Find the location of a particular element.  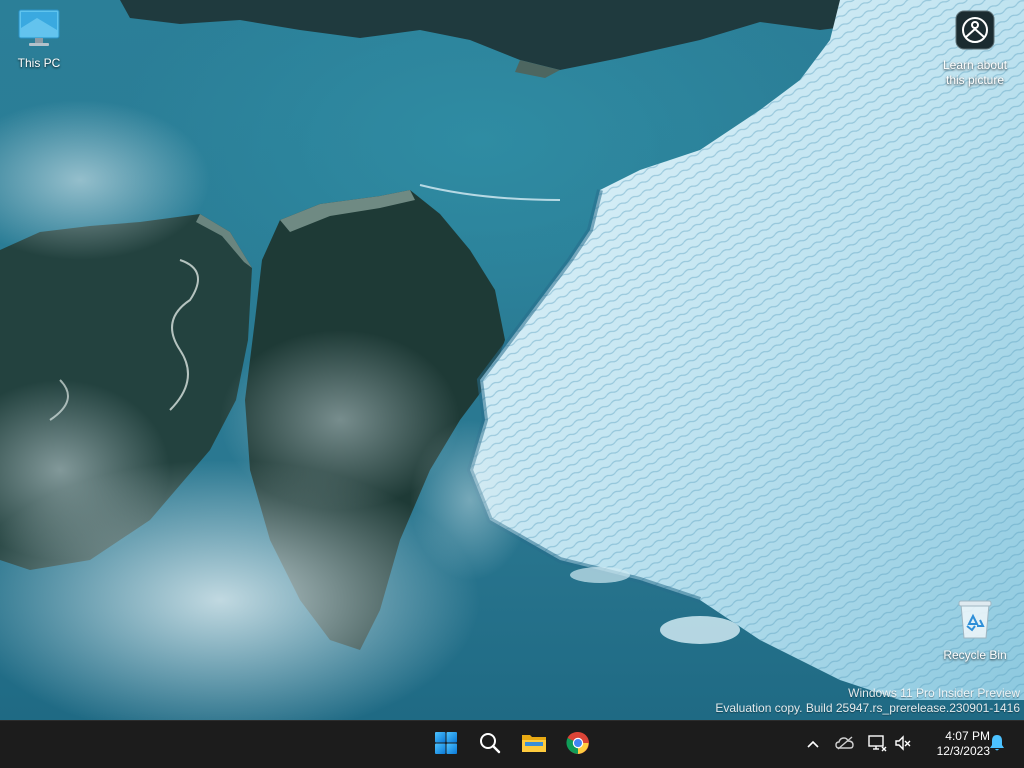

desktop-icon-this-pc: This PC is located at coordinates (39, 39).